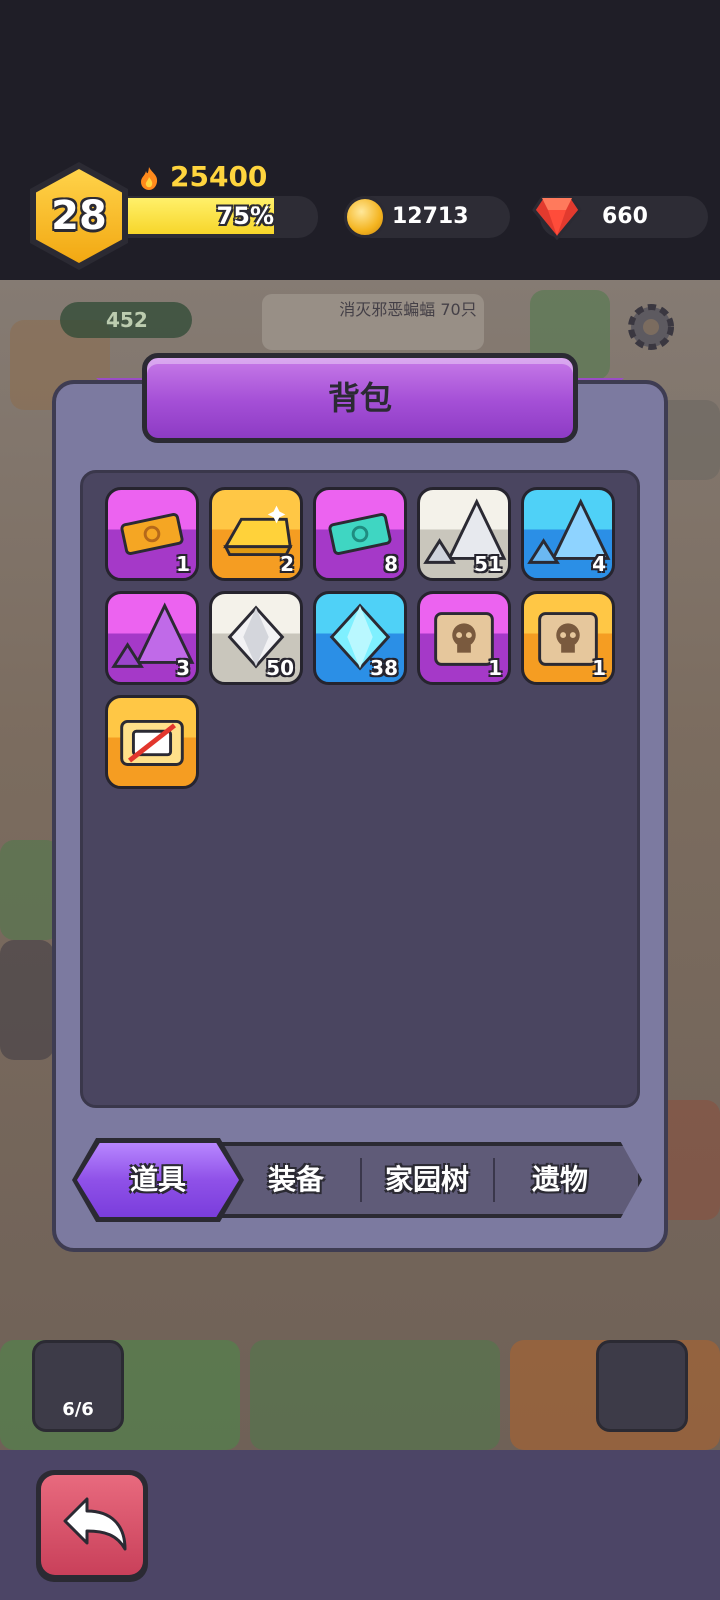 Image resolution: width=720 pixels, height=1600 pixels. What do you see at coordinates (152, 638) in the screenshot?
I see `inventory-slot: 3` at bounding box center [152, 638].